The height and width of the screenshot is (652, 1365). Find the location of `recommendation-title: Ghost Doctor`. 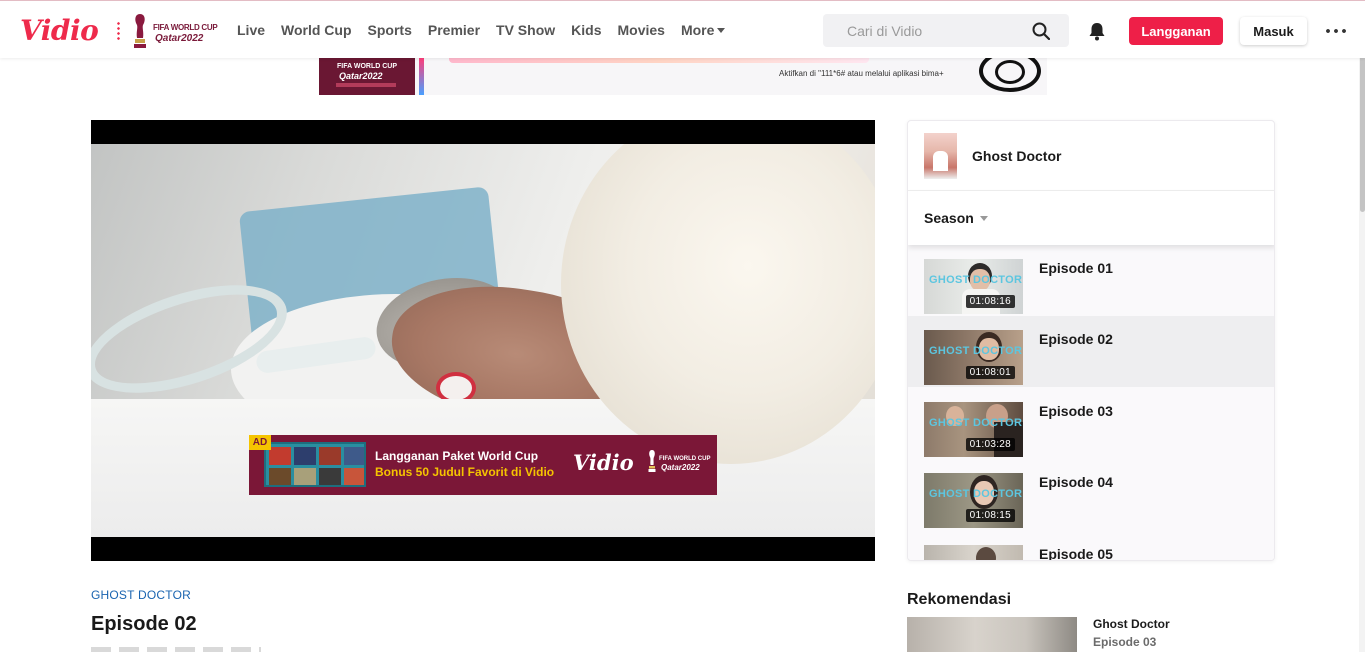

recommendation-title: Ghost Doctor is located at coordinates (1131, 624).